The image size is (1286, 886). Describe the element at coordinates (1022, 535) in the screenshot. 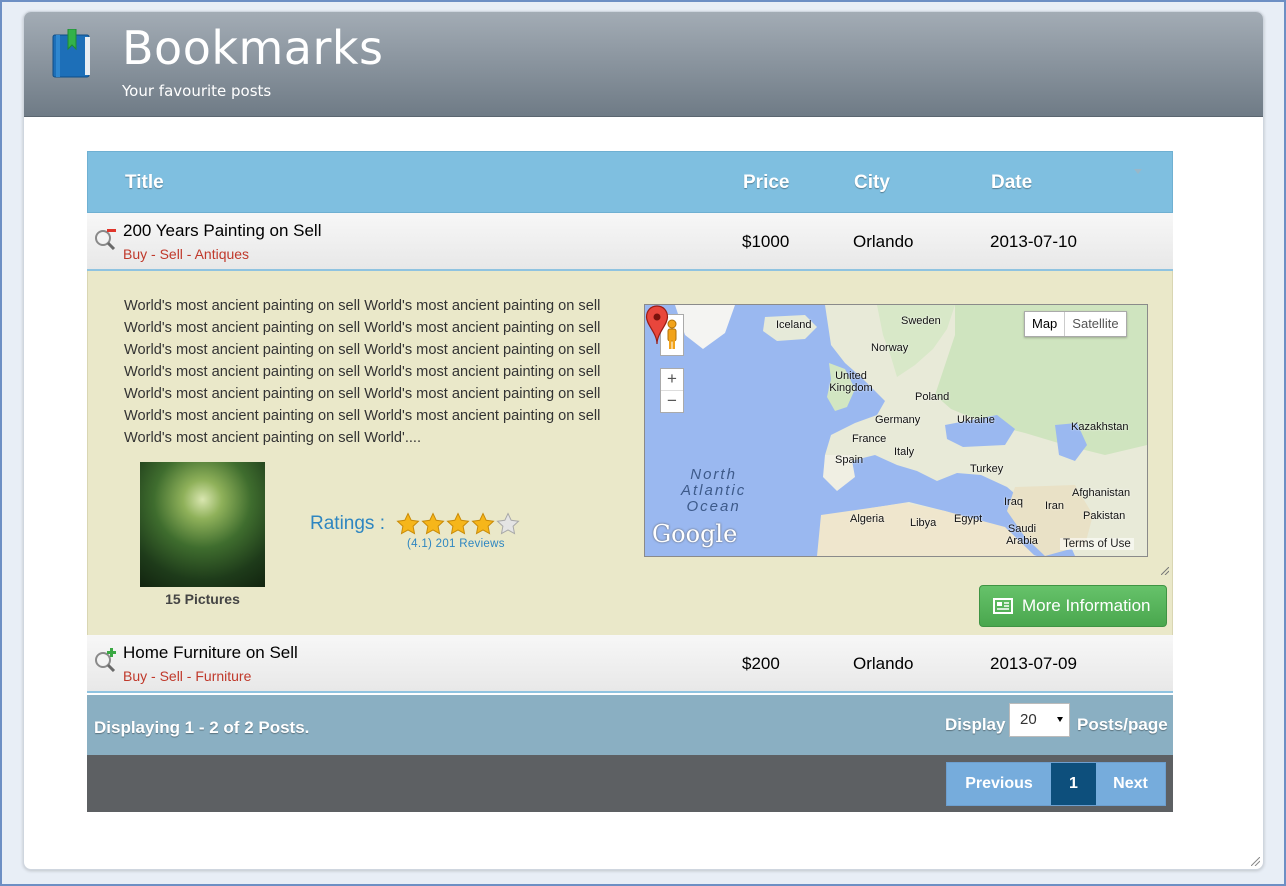

I see `map-label: Saudi Arabia` at that location.